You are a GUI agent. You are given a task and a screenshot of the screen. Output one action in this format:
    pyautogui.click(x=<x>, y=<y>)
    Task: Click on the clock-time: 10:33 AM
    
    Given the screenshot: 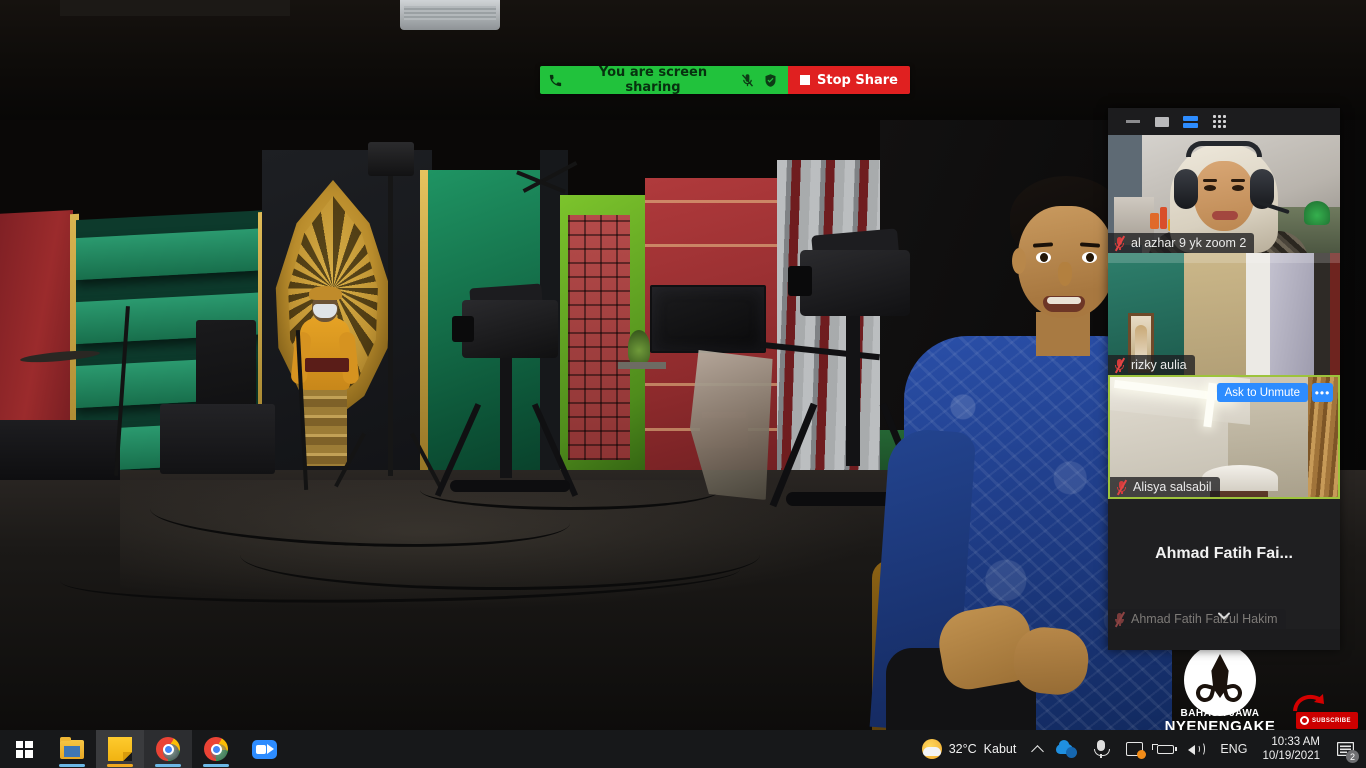 What is the action you would take?
    pyautogui.click(x=1295, y=742)
    